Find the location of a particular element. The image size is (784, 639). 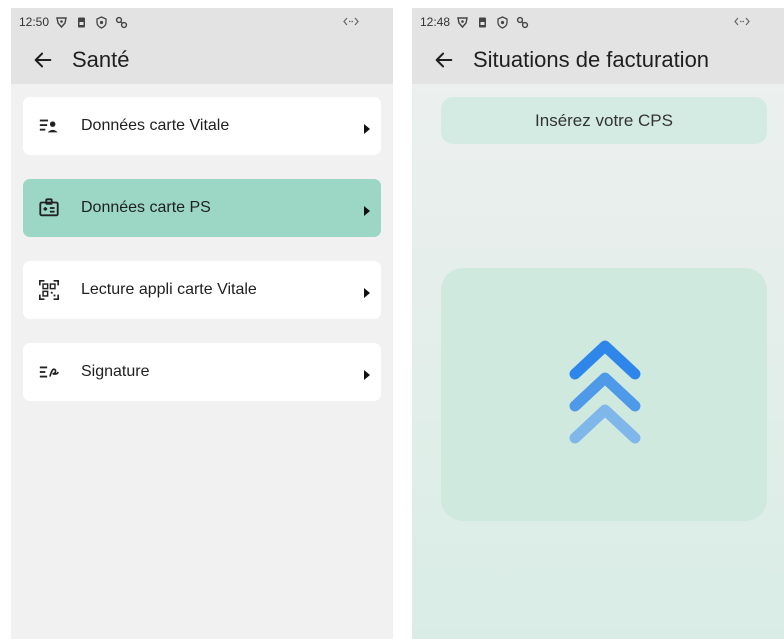

status-time: 12:48 is located at coordinates (435, 22).